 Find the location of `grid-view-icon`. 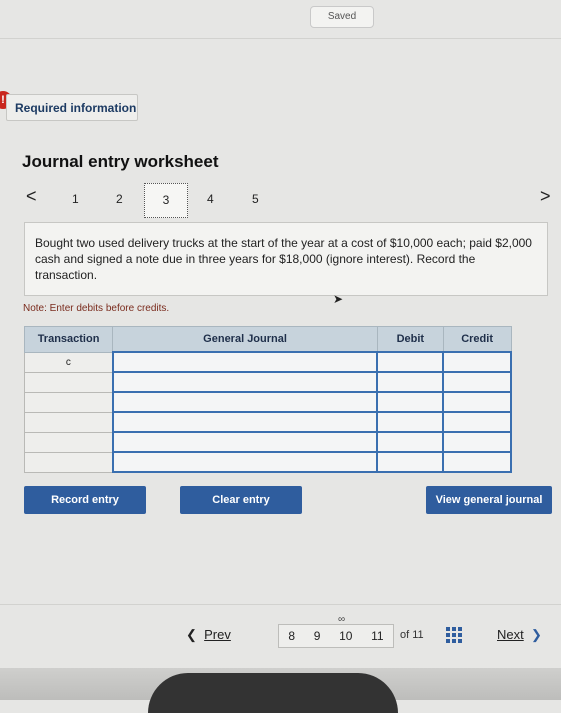

grid-view-icon is located at coordinates (454, 635).